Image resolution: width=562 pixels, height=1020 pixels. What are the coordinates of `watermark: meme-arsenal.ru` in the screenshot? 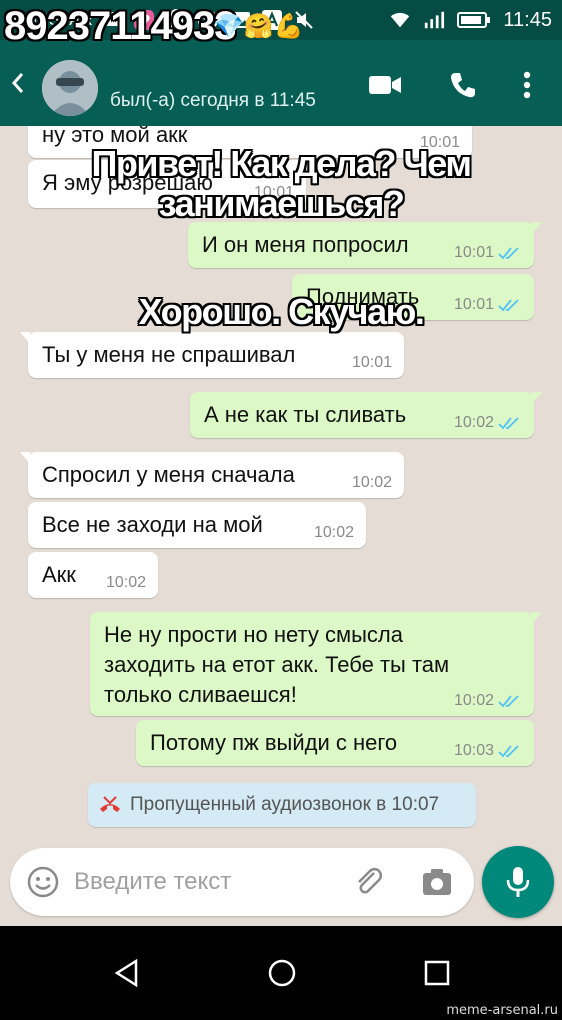 It's located at (502, 1010).